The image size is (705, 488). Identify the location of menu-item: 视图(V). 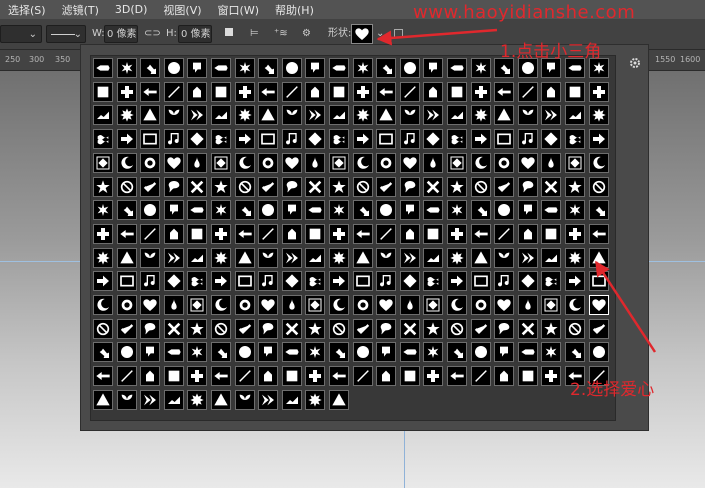
(182, 10).